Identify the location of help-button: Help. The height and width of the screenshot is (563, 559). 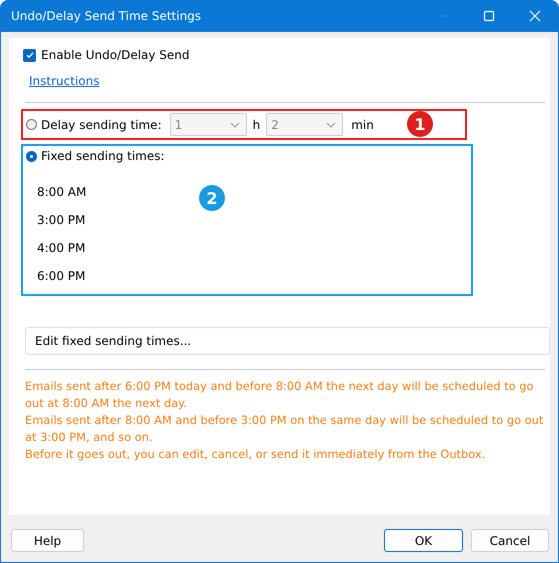
(47, 540).